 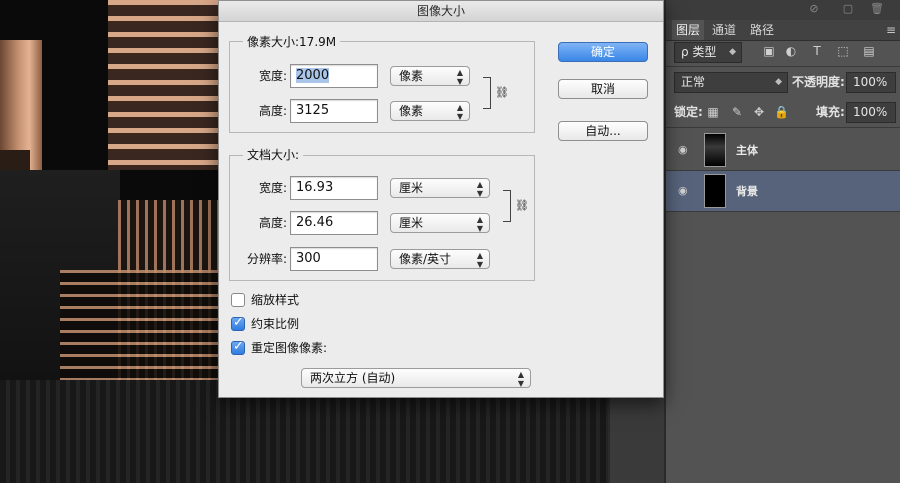 What do you see at coordinates (334, 76) in the screenshot?
I see `pixel-width-input: 2000` at bounding box center [334, 76].